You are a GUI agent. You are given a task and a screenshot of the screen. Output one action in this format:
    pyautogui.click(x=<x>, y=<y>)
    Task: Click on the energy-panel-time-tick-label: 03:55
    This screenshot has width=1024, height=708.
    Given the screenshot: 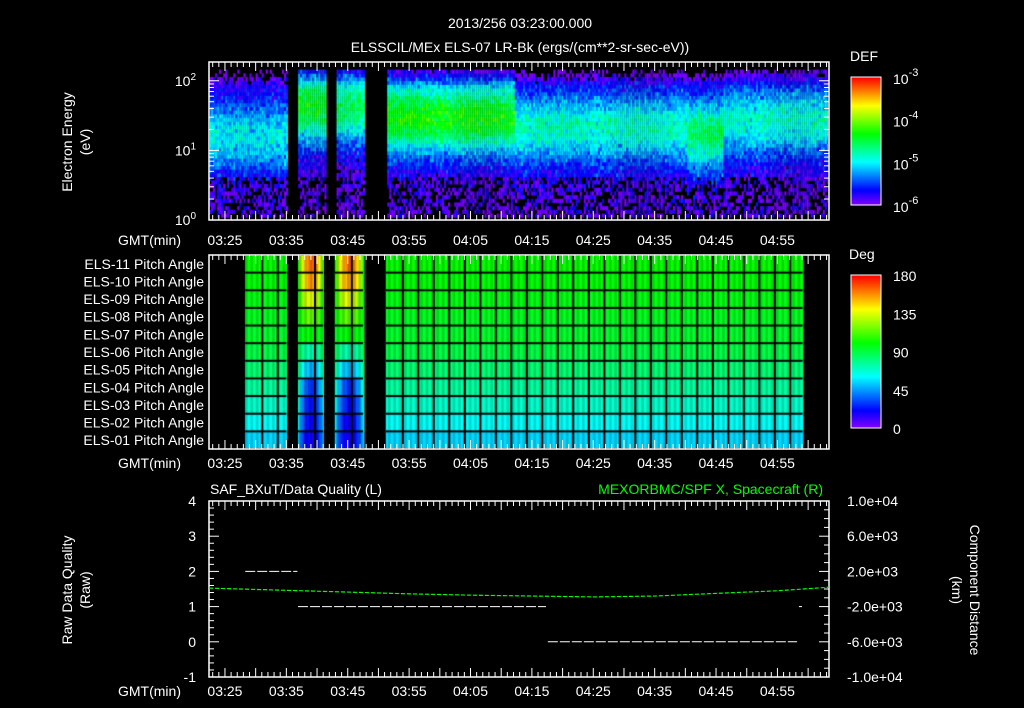 What is the action you would take?
    pyautogui.click(x=409, y=240)
    